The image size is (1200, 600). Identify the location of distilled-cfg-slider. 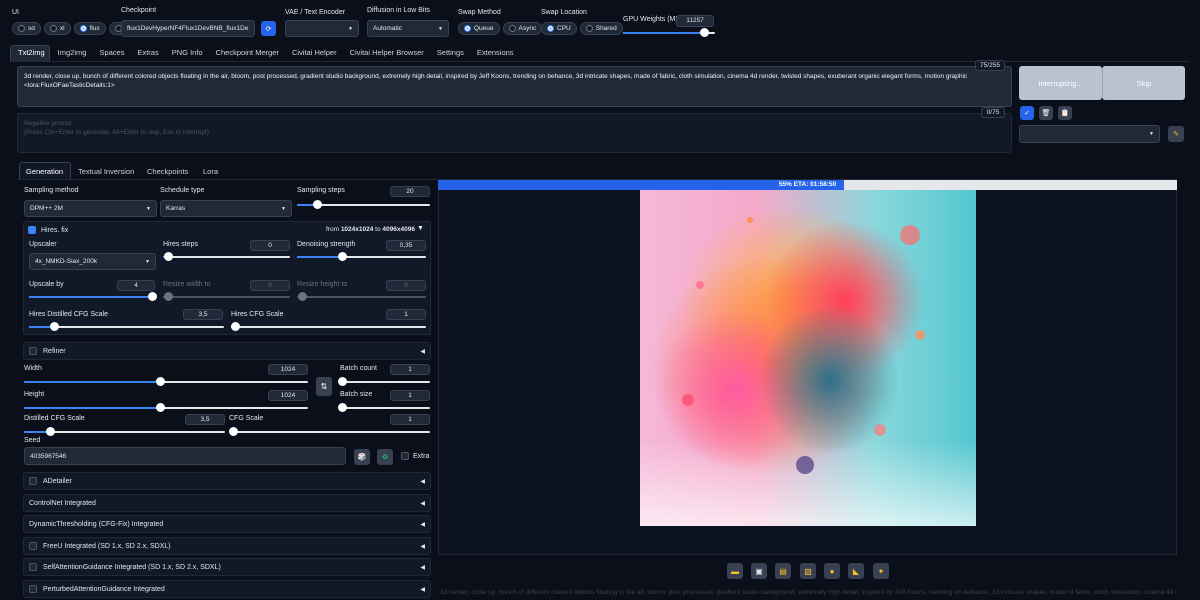
(124, 432).